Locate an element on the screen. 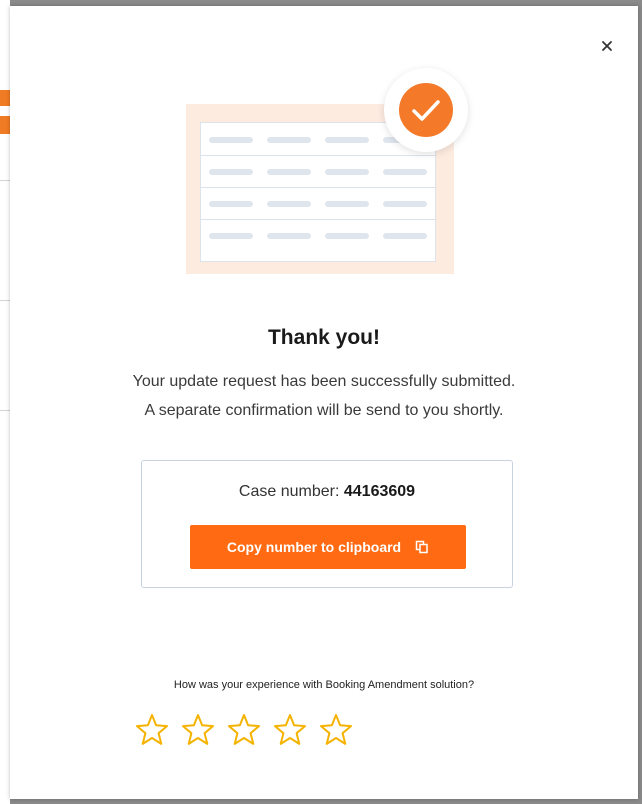  star-5-icon is located at coordinates (336, 730).